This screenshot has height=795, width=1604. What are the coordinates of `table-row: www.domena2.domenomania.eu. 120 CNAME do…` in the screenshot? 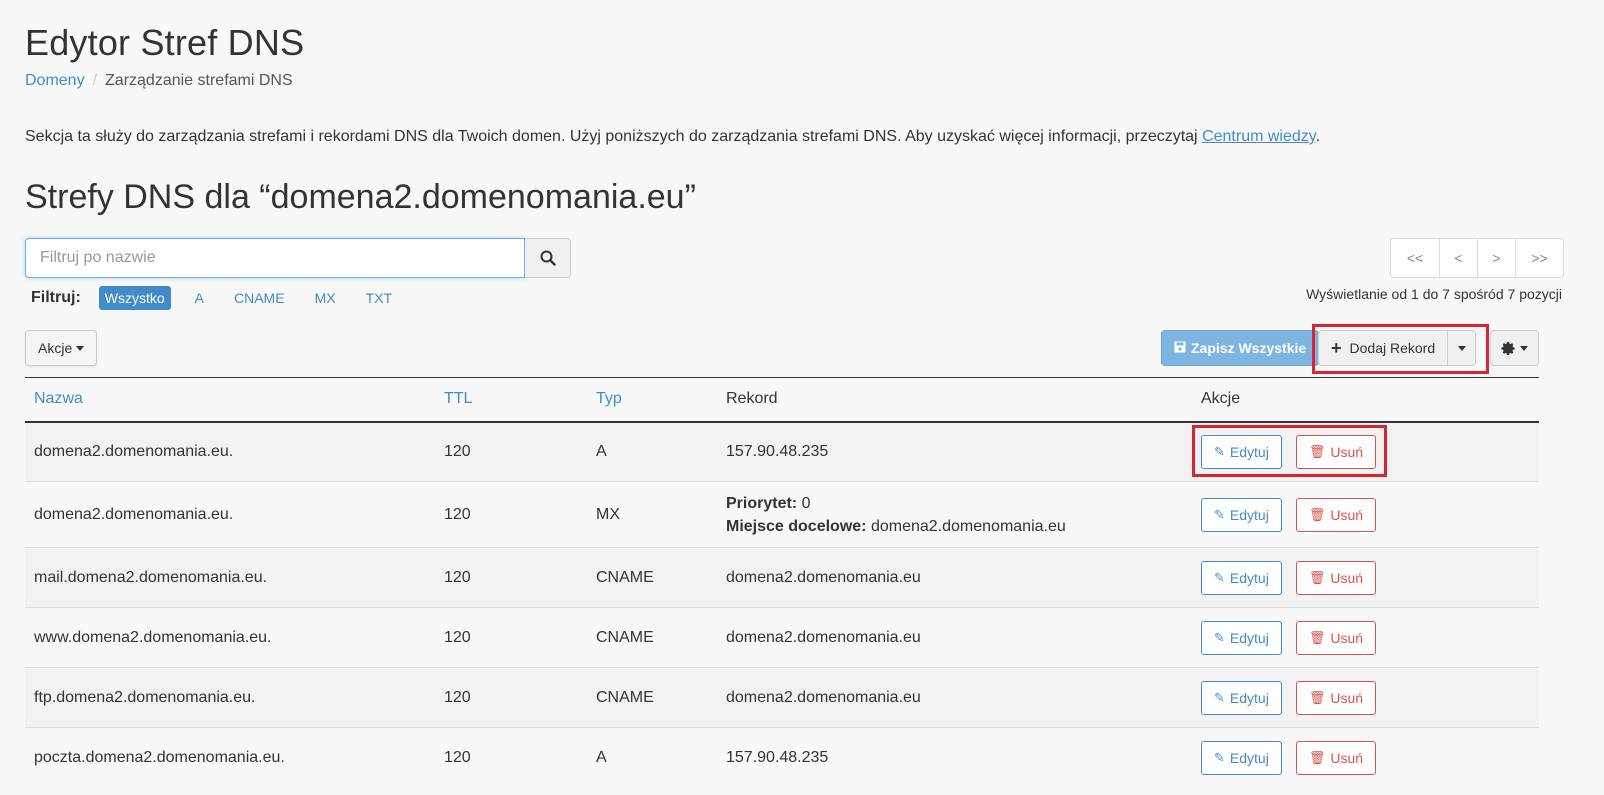 It's located at (782, 637).